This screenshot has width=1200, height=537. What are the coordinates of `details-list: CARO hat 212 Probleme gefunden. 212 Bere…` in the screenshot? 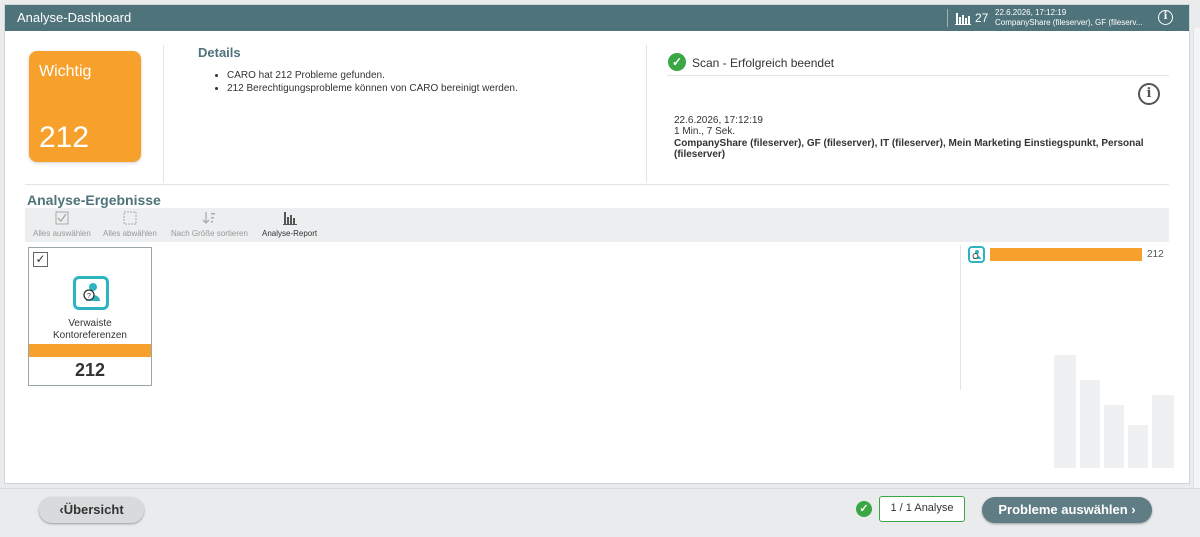 It's located at (366, 82).